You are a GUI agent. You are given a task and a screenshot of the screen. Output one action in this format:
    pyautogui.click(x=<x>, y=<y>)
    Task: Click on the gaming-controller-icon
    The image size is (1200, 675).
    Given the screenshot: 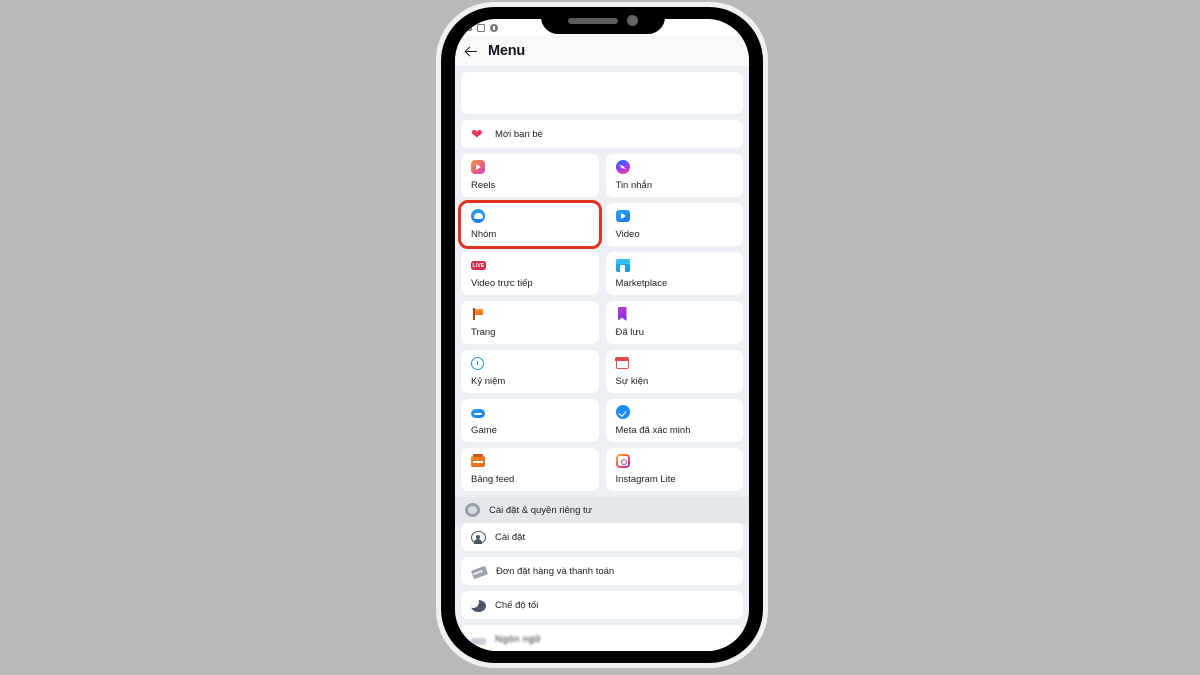 What is the action you would take?
    pyautogui.click(x=478, y=413)
    